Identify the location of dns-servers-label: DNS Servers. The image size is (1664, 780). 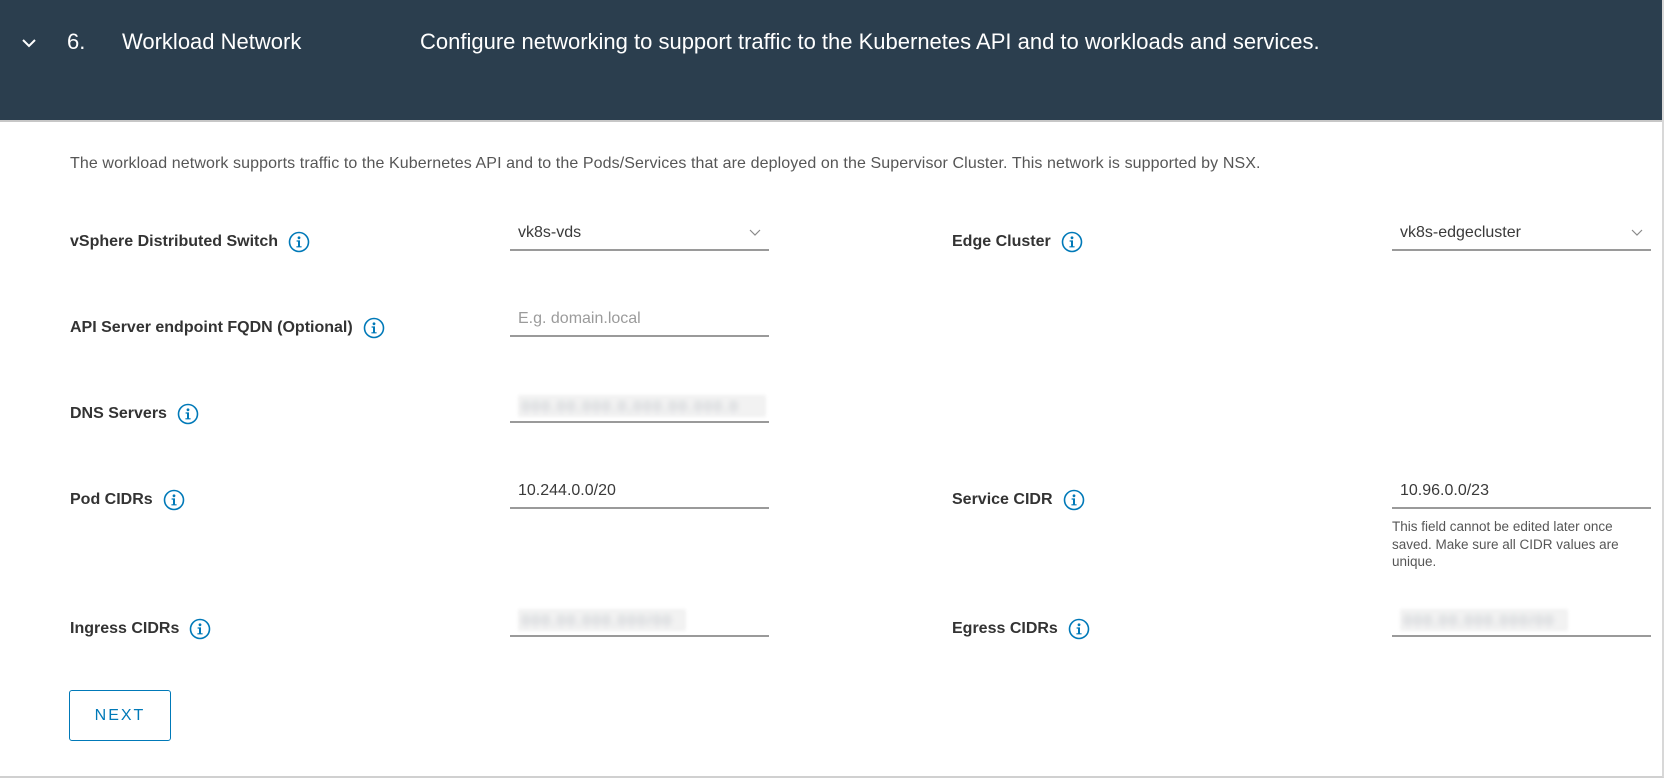
(134, 414).